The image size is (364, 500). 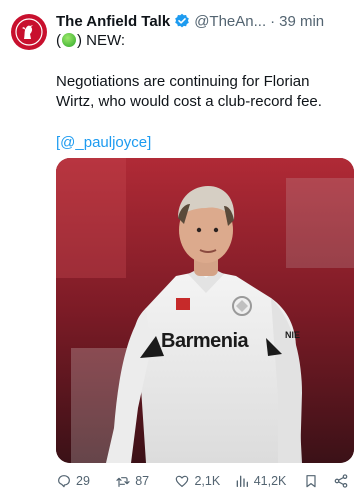 What do you see at coordinates (205, 143) in the screenshot?
I see `tweet-mention-line: [@_pauljoyce]` at bounding box center [205, 143].